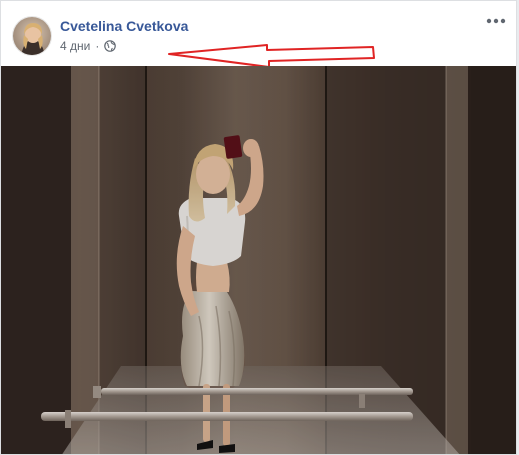 The height and width of the screenshot is (455, 519). What do you see at coordinates (32, 36) in the screenshot?
I see `author-avatar` at bounding box center [32, 36].